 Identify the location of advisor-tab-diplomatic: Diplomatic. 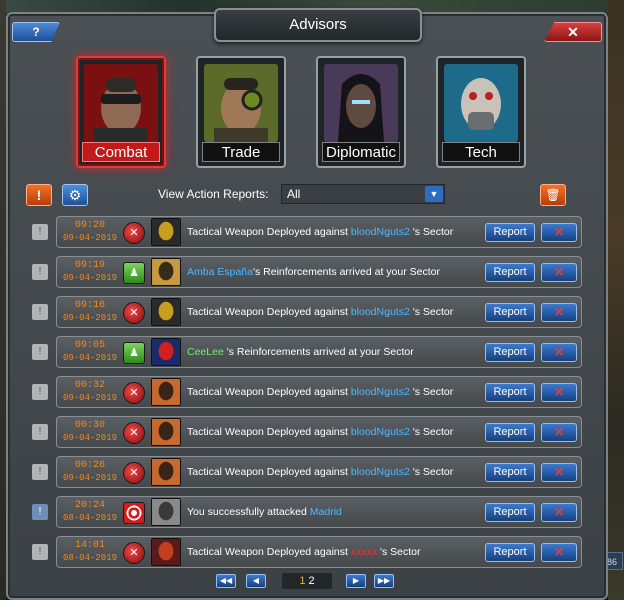
(361, 112).